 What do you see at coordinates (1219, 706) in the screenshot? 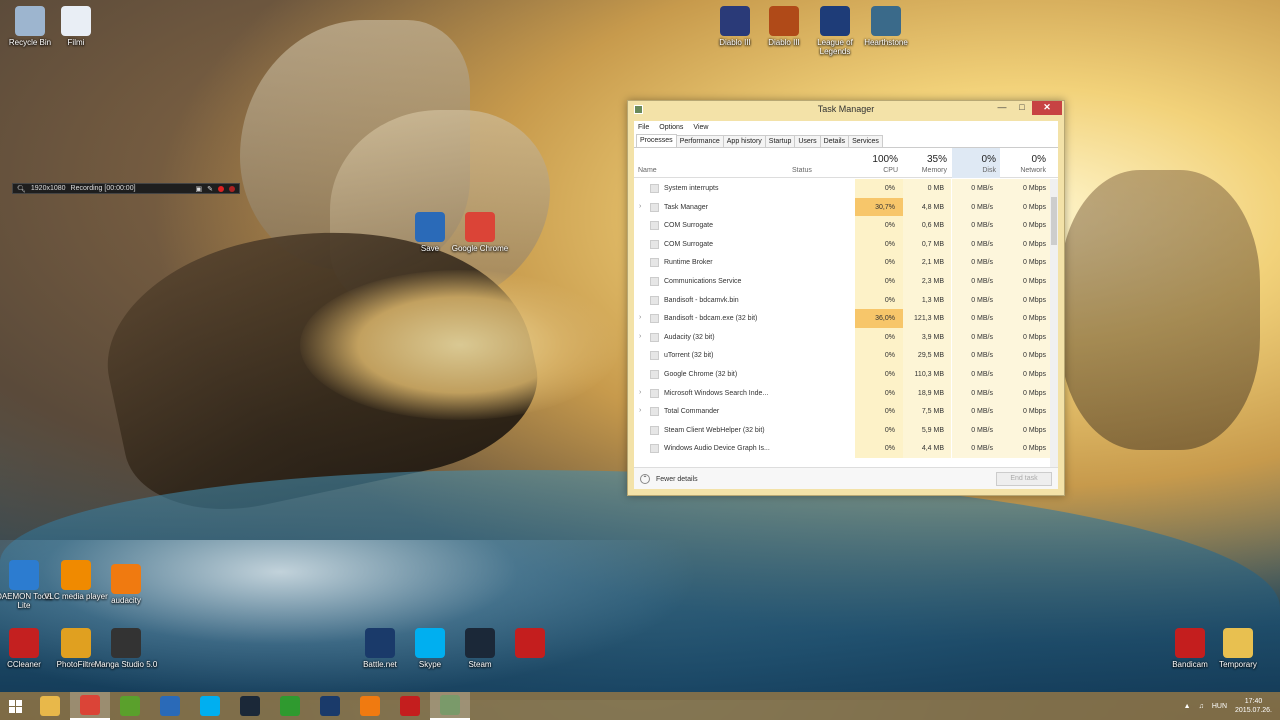
I see `language-indicator: HUN` at bounding box center [1219, 706].